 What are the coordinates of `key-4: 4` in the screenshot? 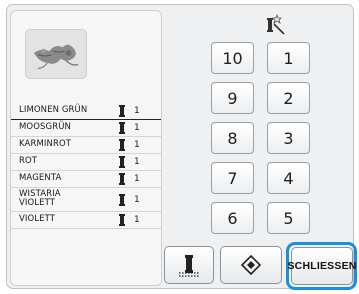 It's located at (288, 178).